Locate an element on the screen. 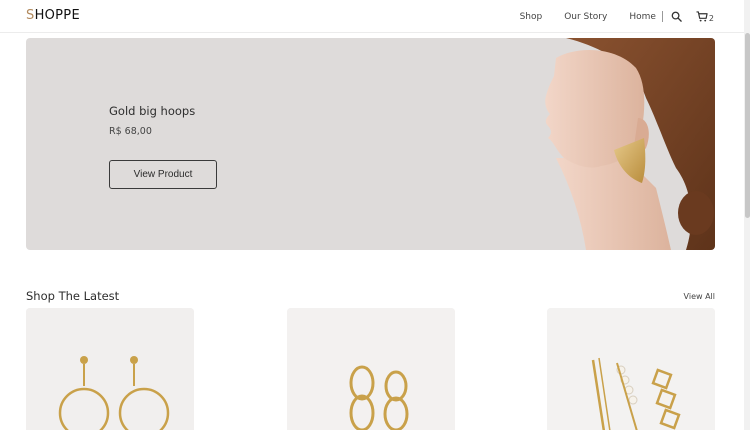  scrollbar-thumb is located at coordinates (747, 125).